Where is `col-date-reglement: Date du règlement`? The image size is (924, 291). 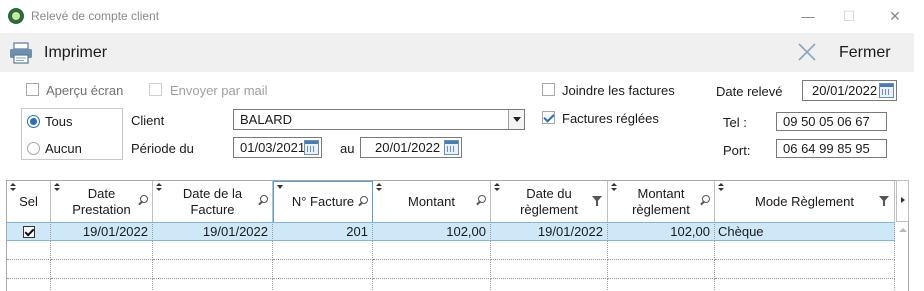
col-date-reglement: Date du règlement is located at coordinates (549, 202).